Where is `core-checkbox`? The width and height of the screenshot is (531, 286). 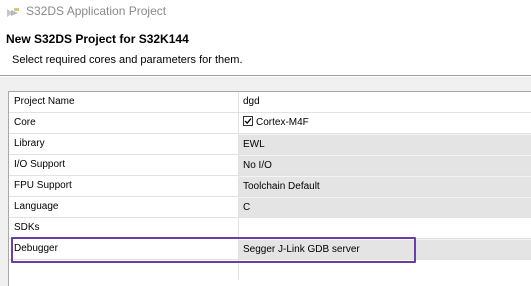 core-checkbox is located at coordinates (248, 121).